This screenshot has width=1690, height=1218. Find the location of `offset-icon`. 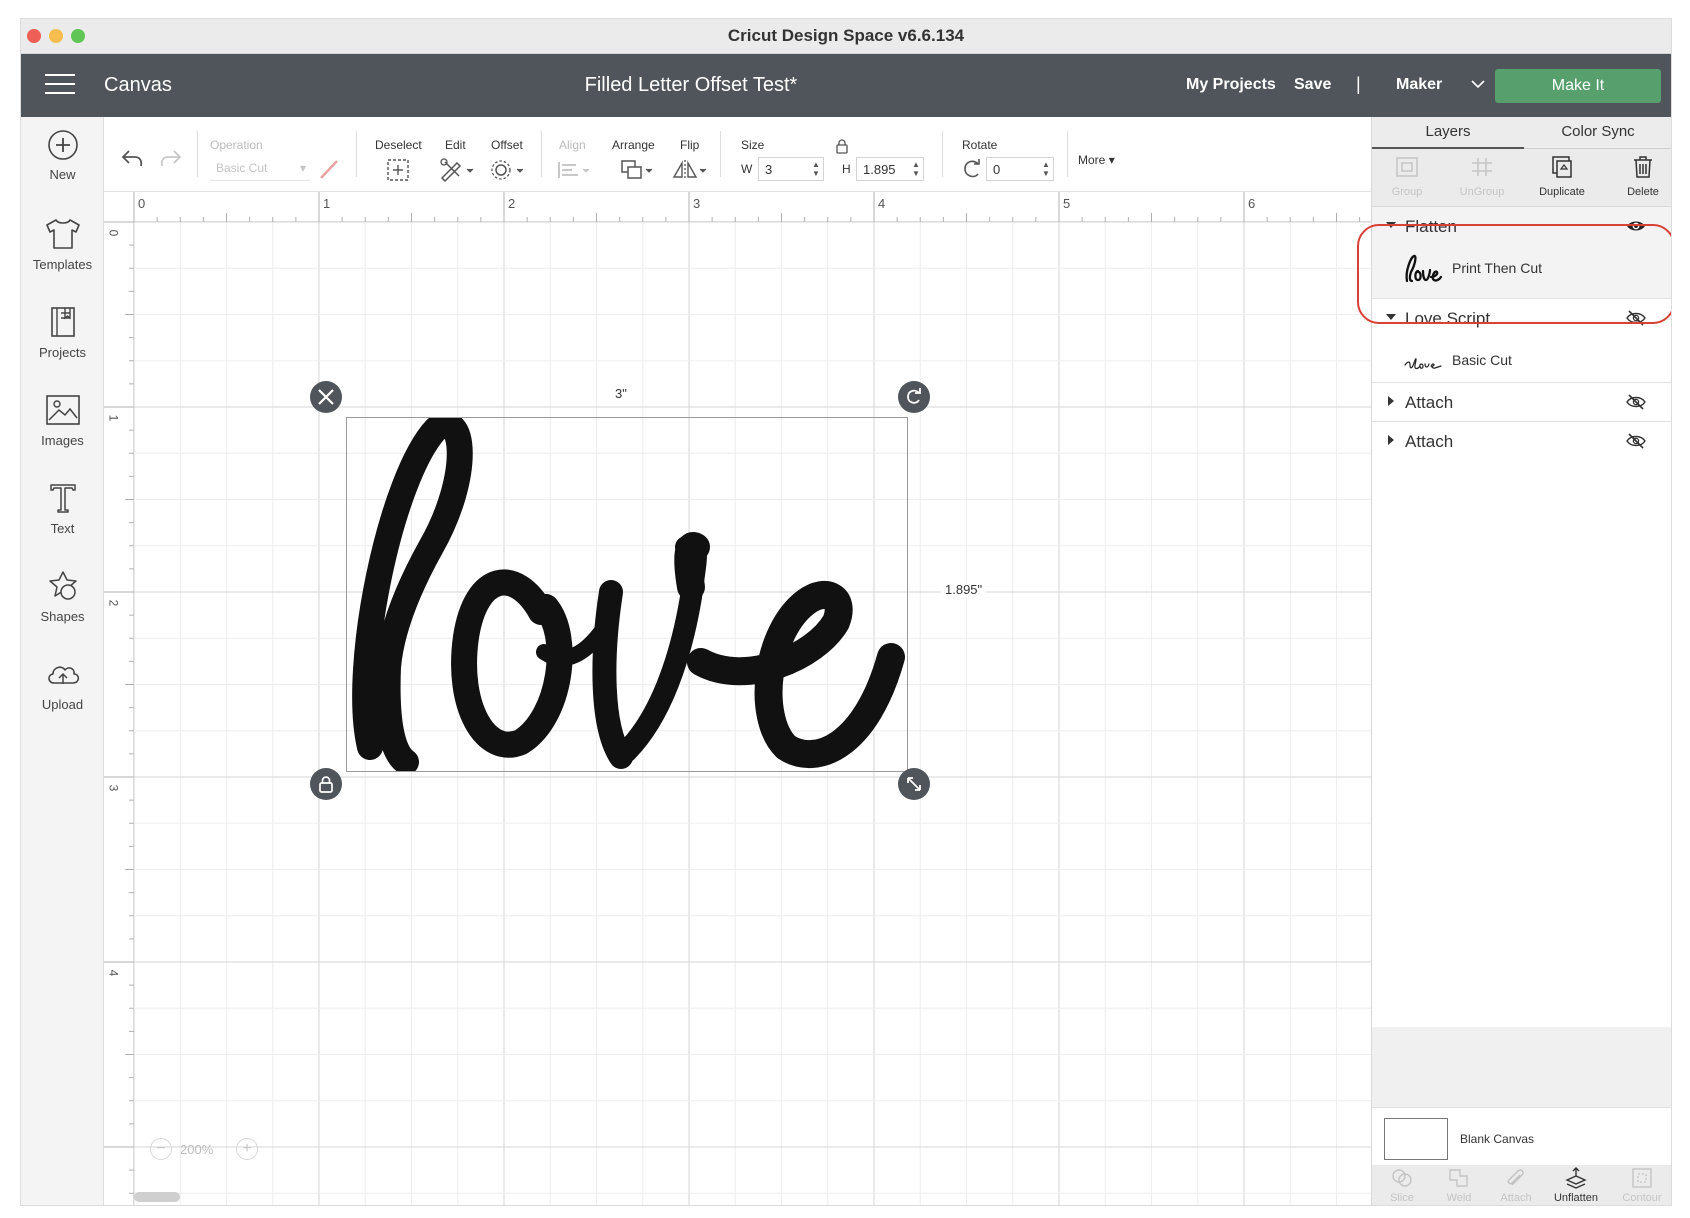

offset-icon is located at coordinates (508, 170).